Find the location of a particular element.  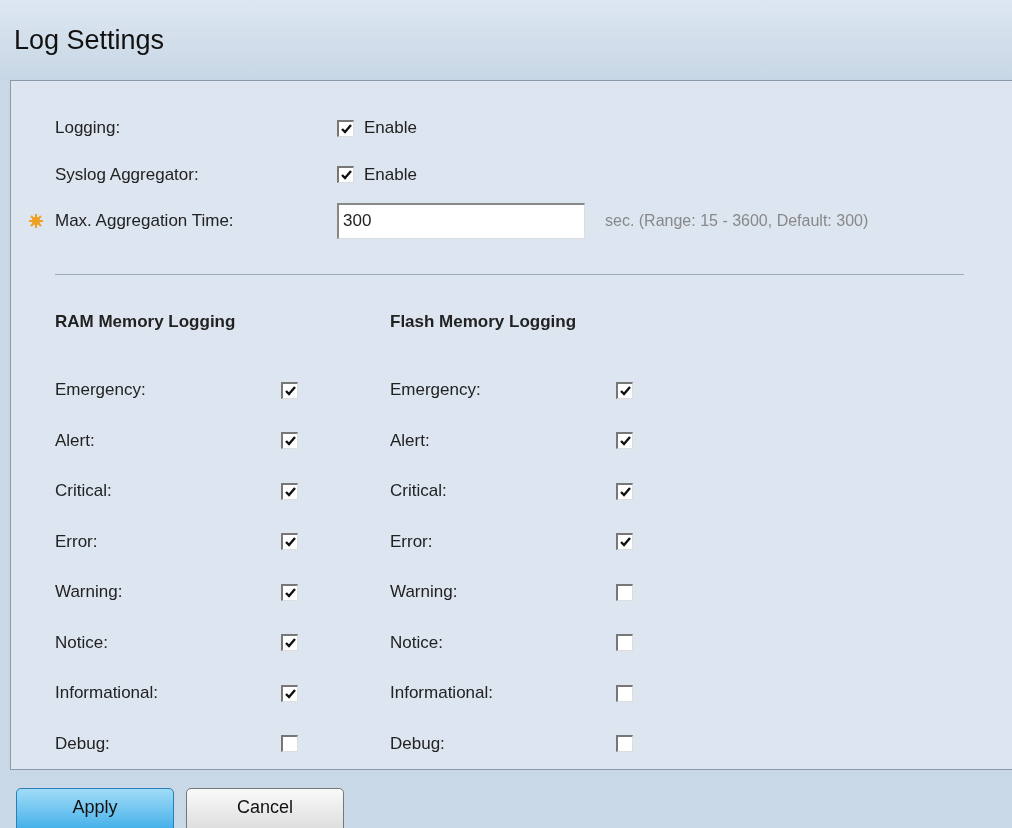

apply-button: Apply is located at coordinates (95, 808).